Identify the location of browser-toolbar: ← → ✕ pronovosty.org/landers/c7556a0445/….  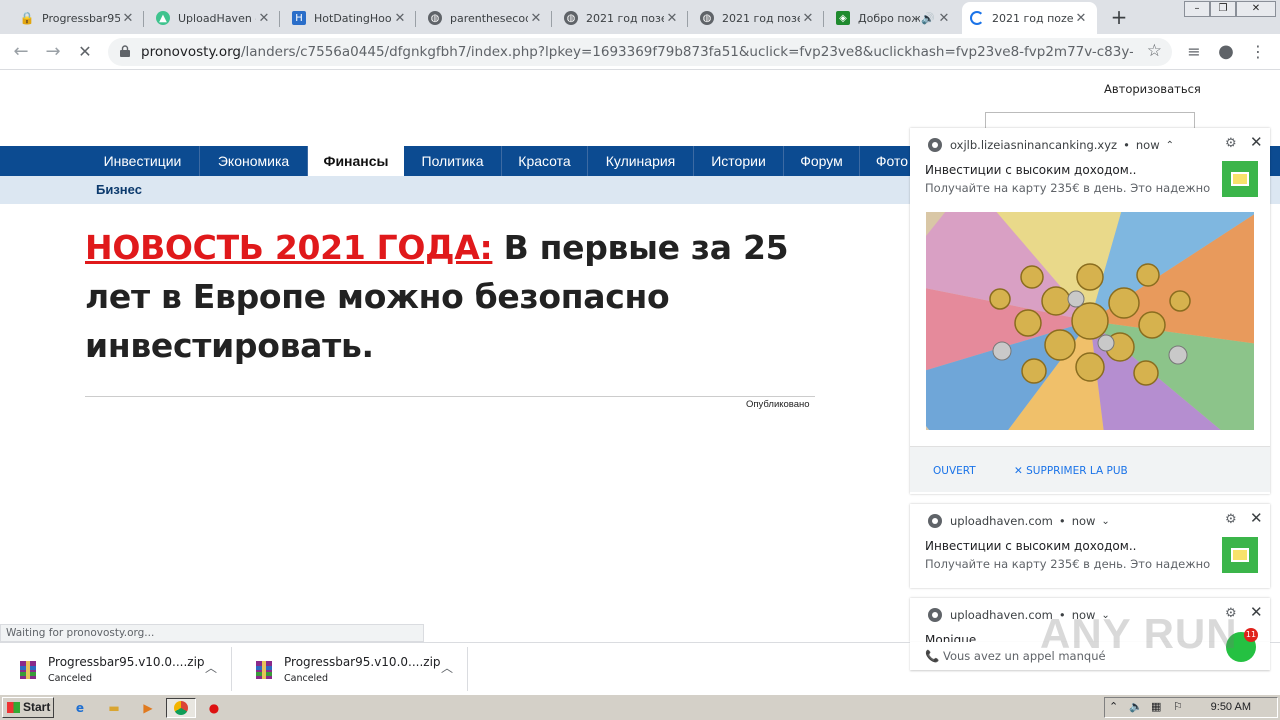
(640, 52).